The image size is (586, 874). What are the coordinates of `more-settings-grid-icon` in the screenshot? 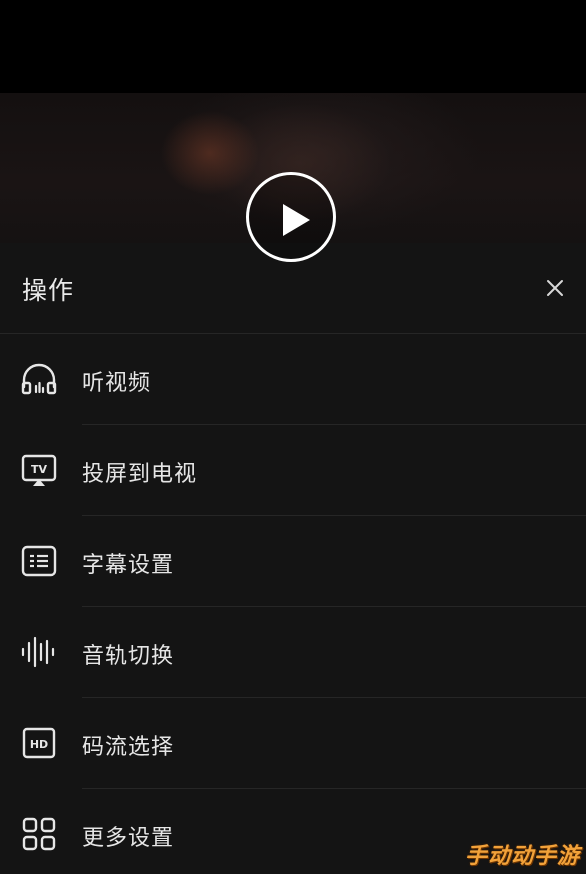 It's located at (39, 834).